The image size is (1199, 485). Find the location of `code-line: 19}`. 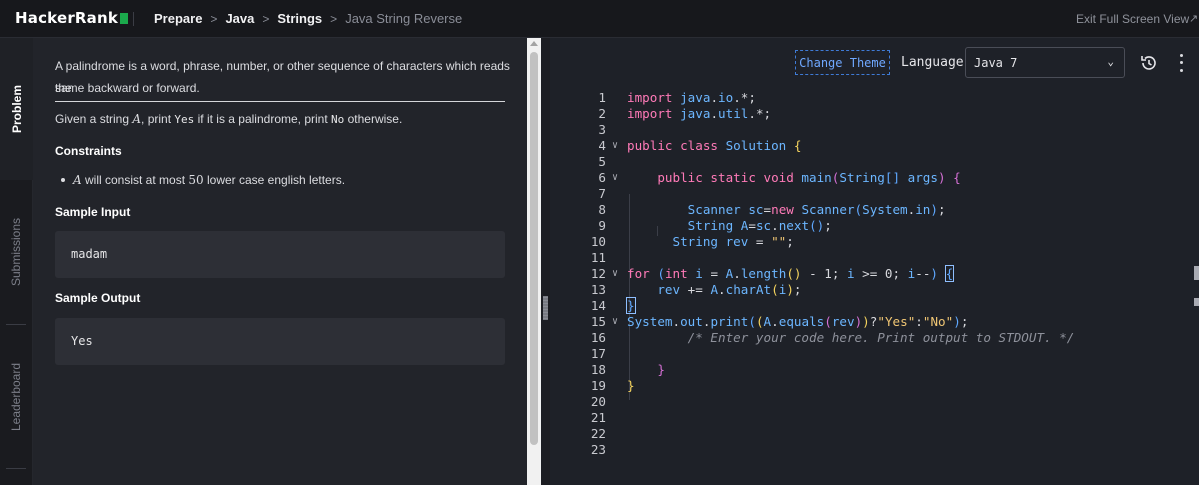

code-line: 19} is located at coordinates (874, 386).